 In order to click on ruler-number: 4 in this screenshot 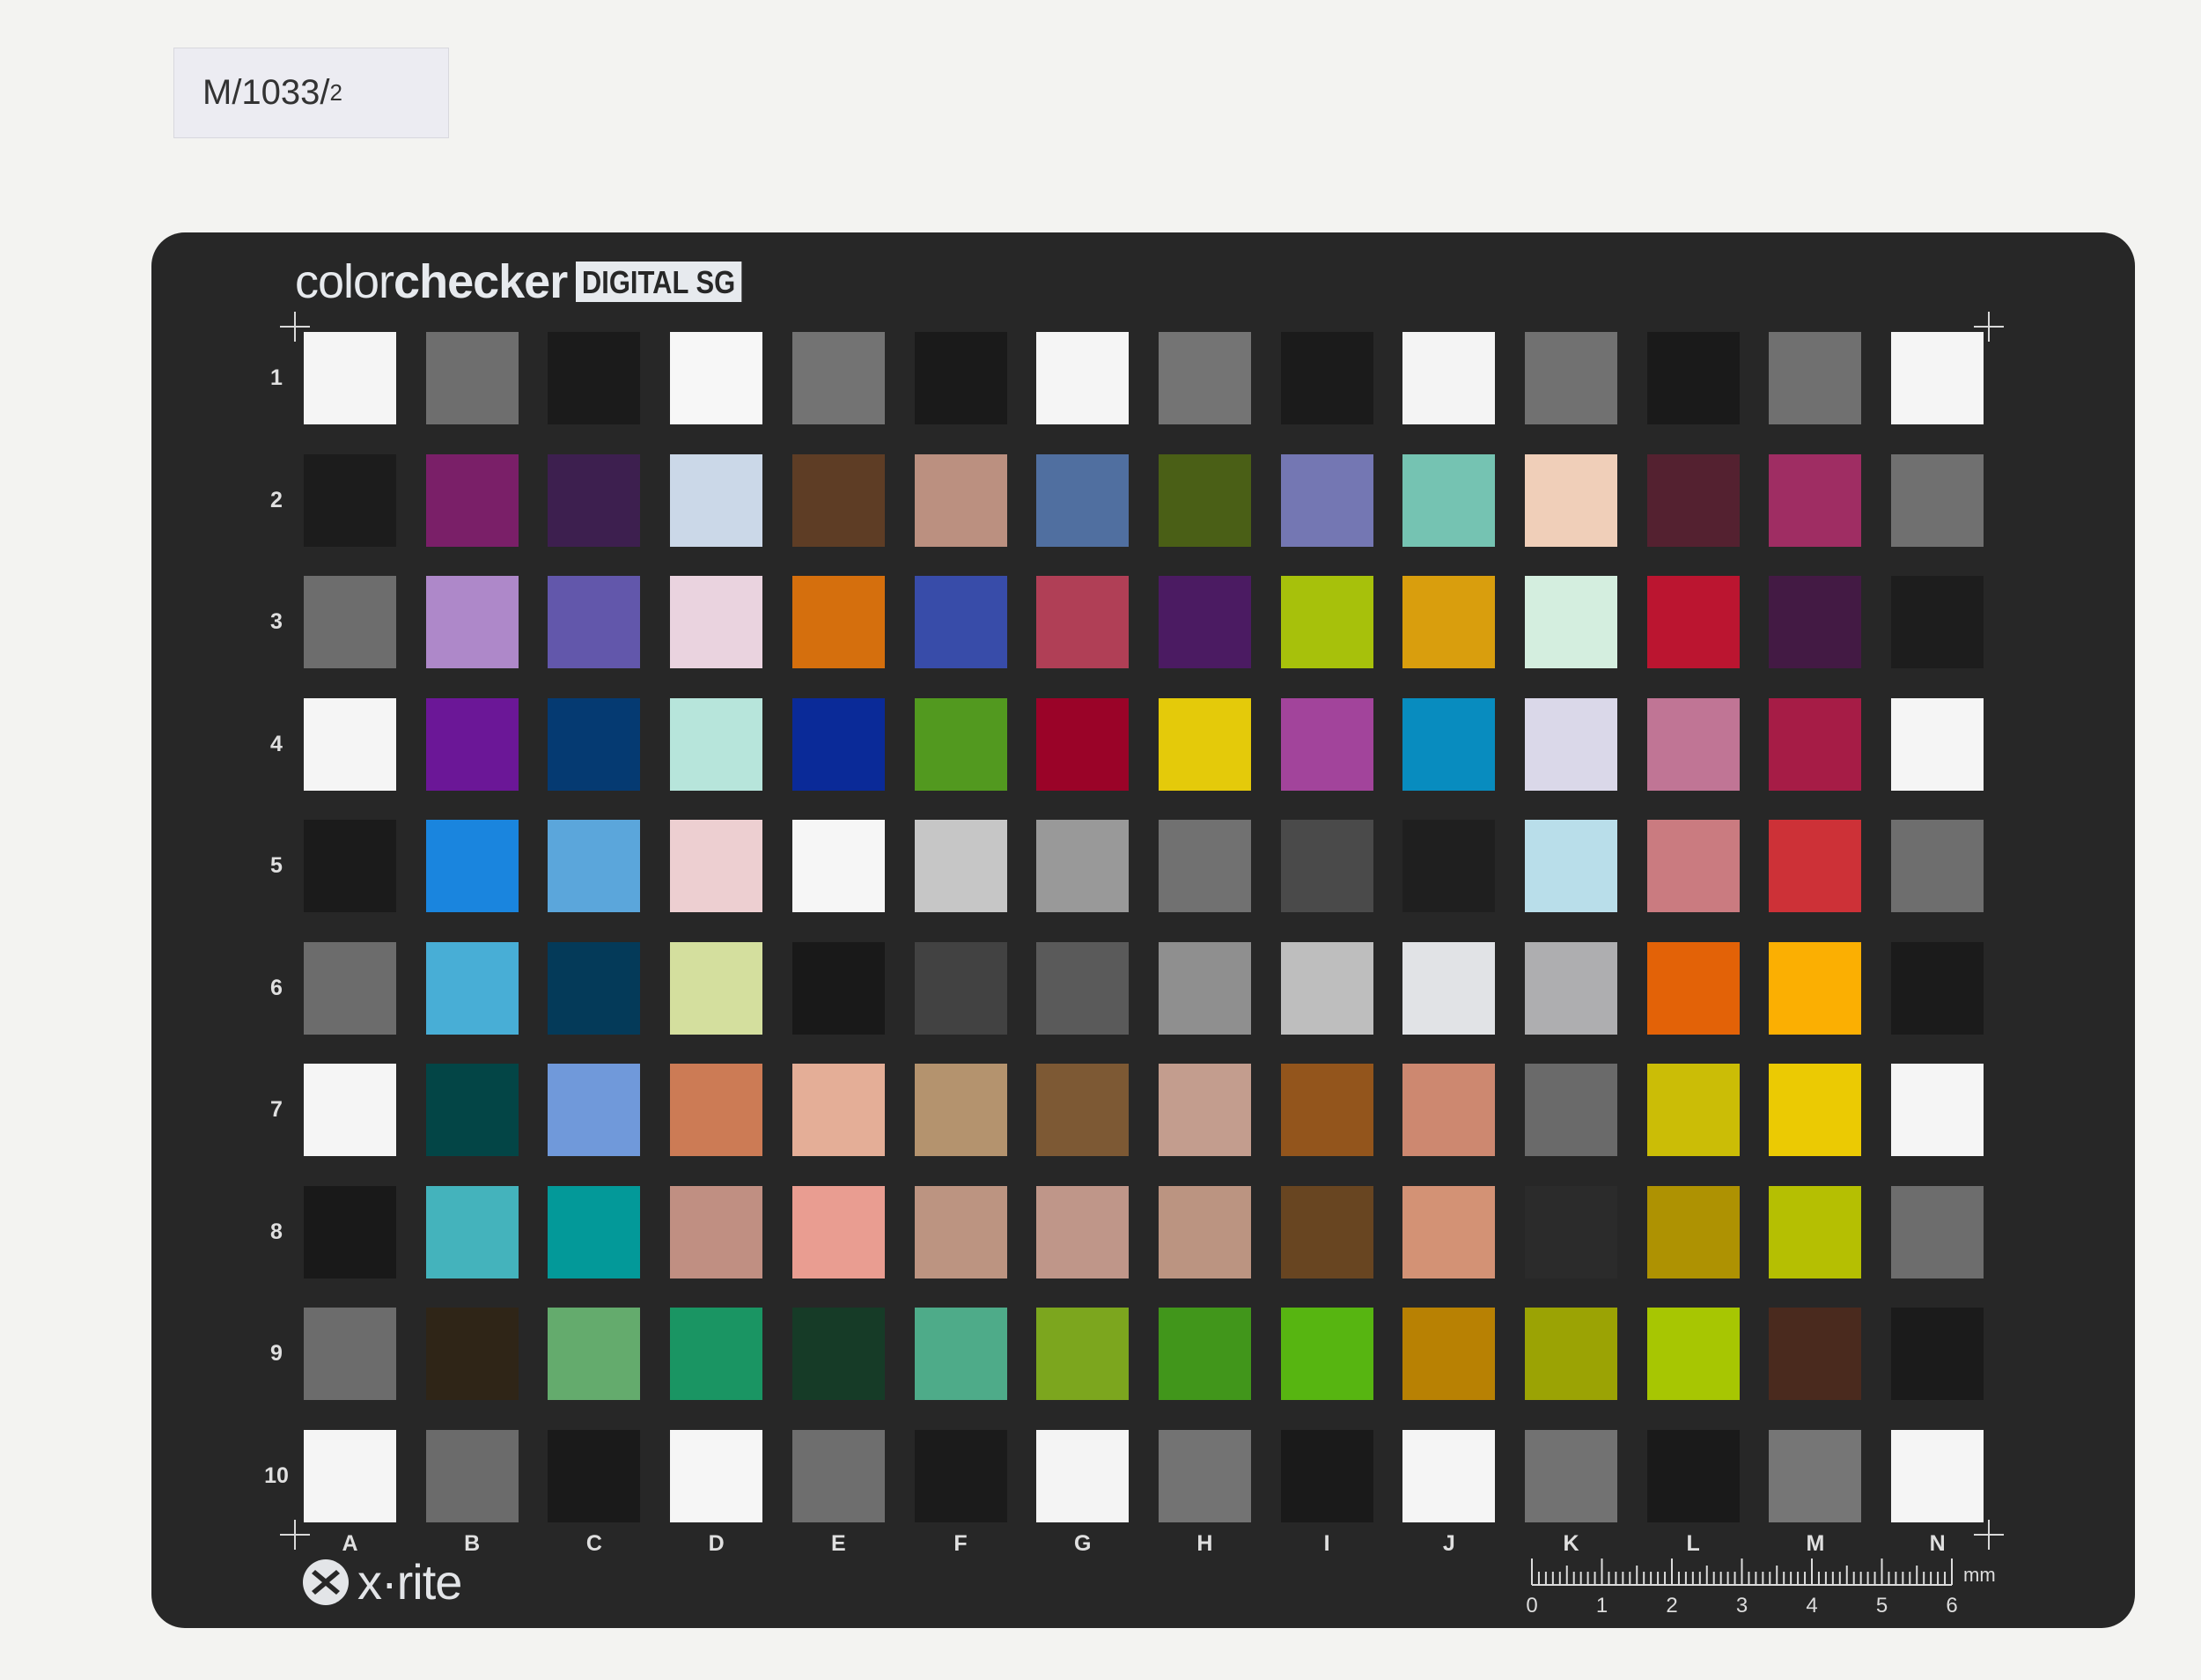, I will do `click(1812, 1605)`.